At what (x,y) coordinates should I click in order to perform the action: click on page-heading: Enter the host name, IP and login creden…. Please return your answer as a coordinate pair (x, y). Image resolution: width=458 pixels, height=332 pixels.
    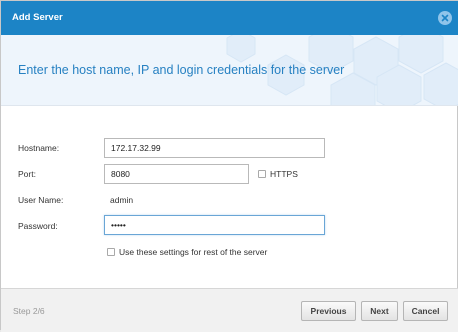
    Looking at the image, I should click on (181, 70).